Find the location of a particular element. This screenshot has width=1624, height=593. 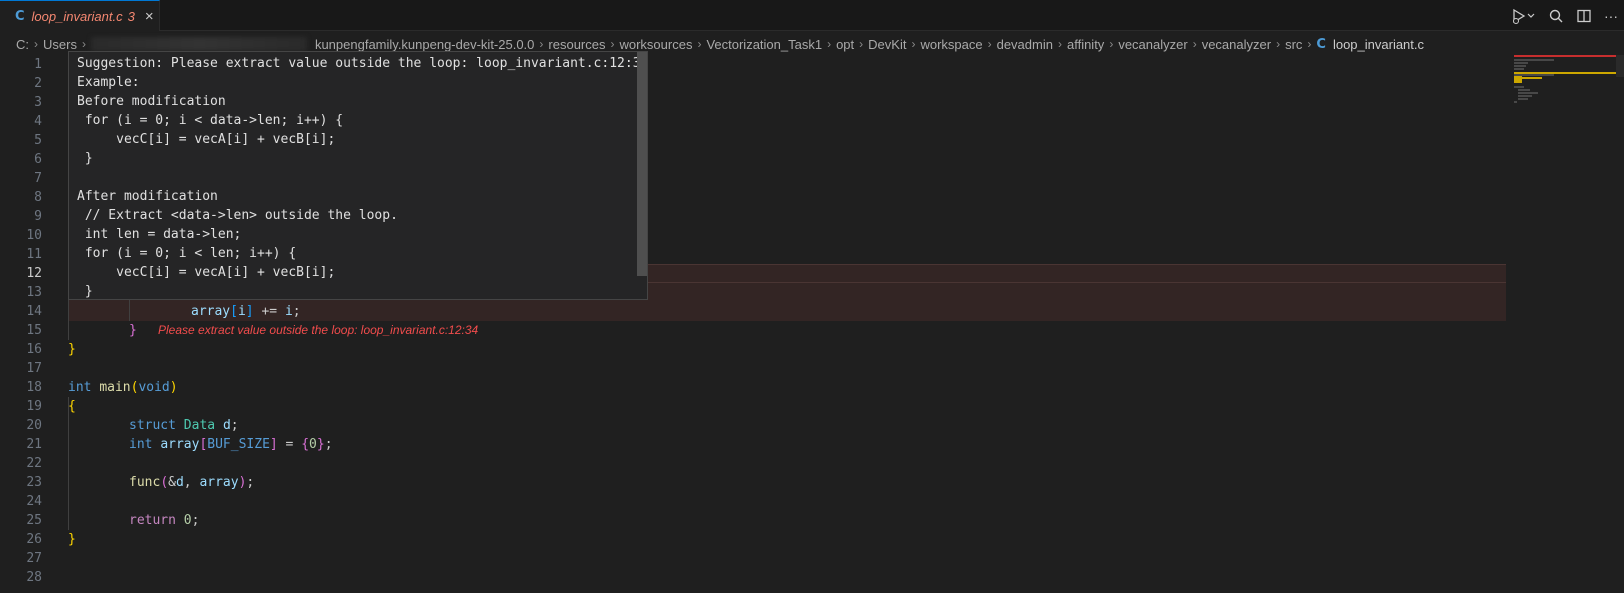

line-number: 7 is located at coordinates (38, 178).